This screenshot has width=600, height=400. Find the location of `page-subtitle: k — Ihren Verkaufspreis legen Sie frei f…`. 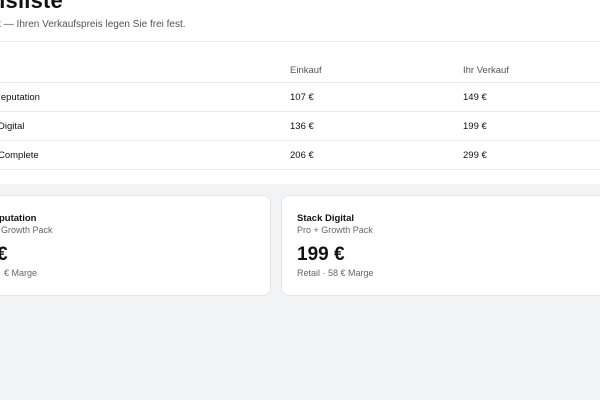

page-subtitle: k — Ihren Verkaufspreis legen Sie frei f… is located at coordinates (93, 24).